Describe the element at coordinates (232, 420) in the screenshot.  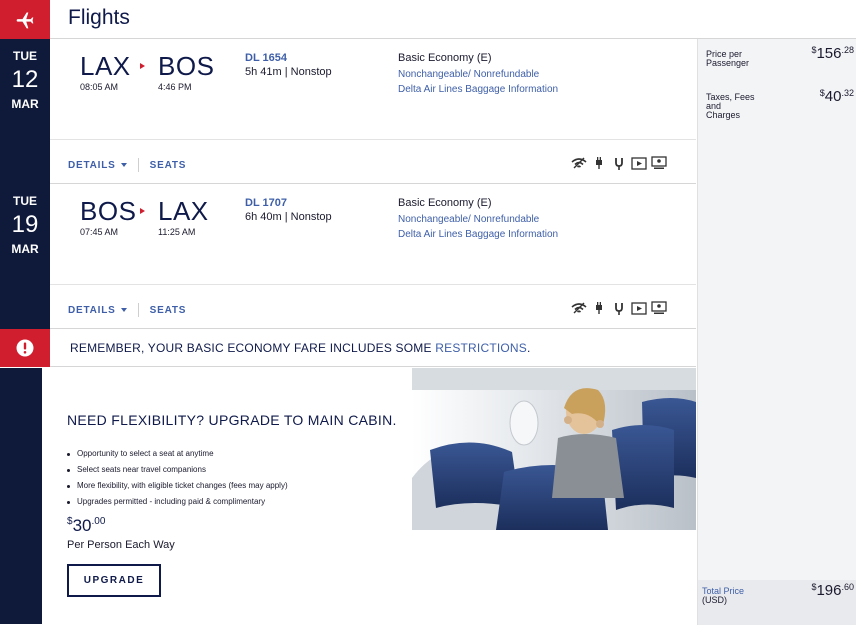
I see `upgrade-heading: NEED FLEXIBILITY? UPGRADE TO MAIN CABIN.` at that location.